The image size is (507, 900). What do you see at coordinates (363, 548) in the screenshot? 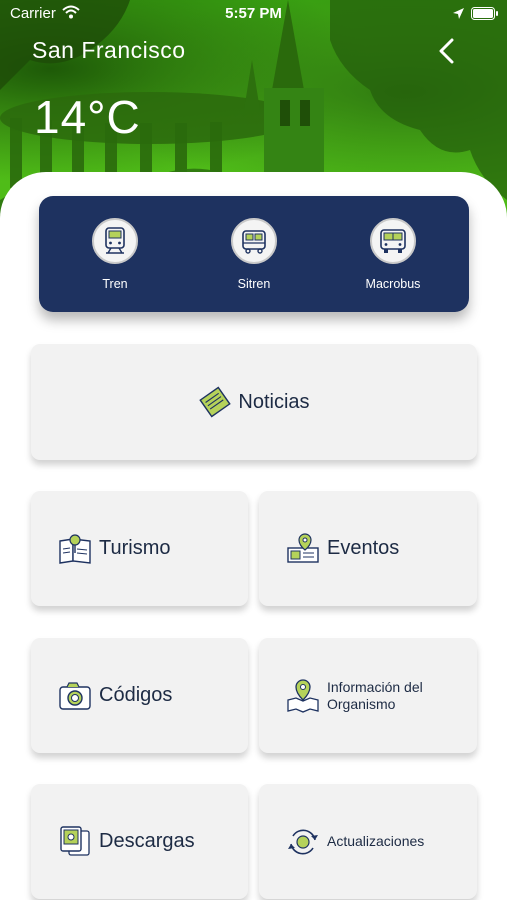
I see `eventos-label: Eventos` at bounding box center [363, 548].